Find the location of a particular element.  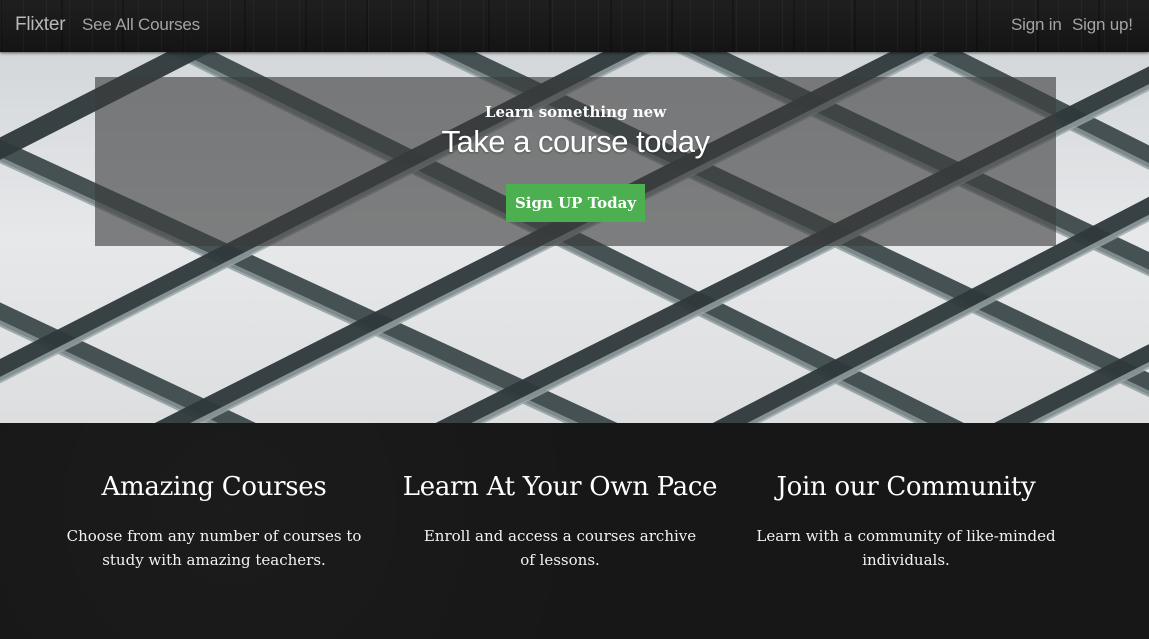

feature-title: Amazing Courses is located at coordinates (214, 487).